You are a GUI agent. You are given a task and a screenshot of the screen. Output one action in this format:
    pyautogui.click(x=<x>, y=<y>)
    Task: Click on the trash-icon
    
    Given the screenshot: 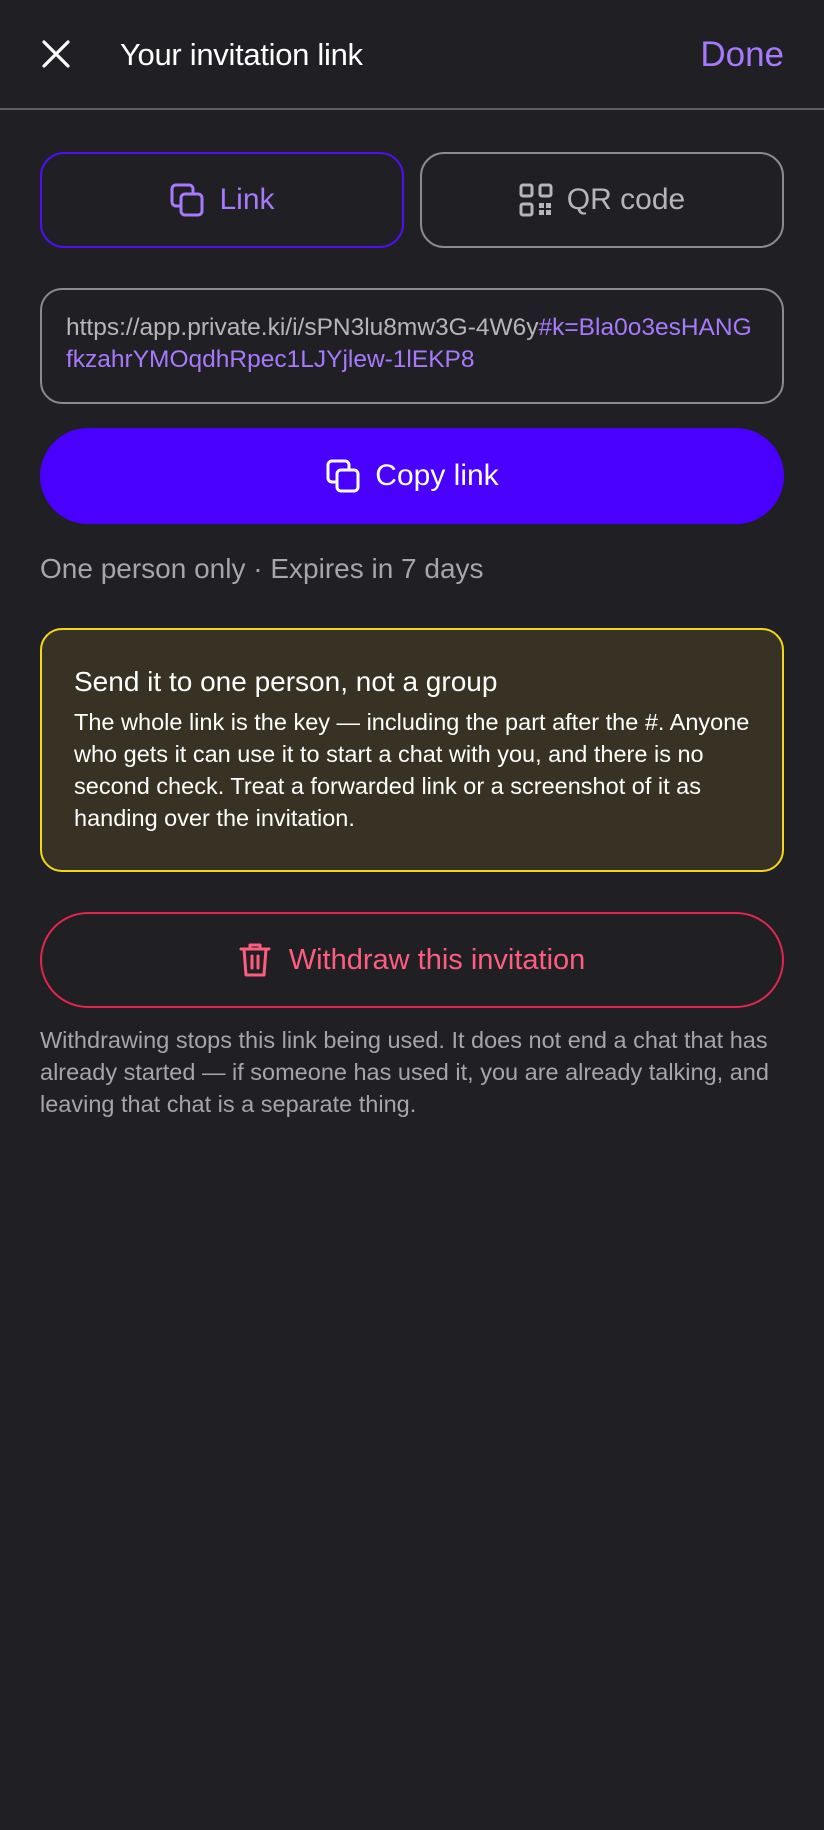 What is the action you would take?
    pyautogui.click(x=255, y=960)
    